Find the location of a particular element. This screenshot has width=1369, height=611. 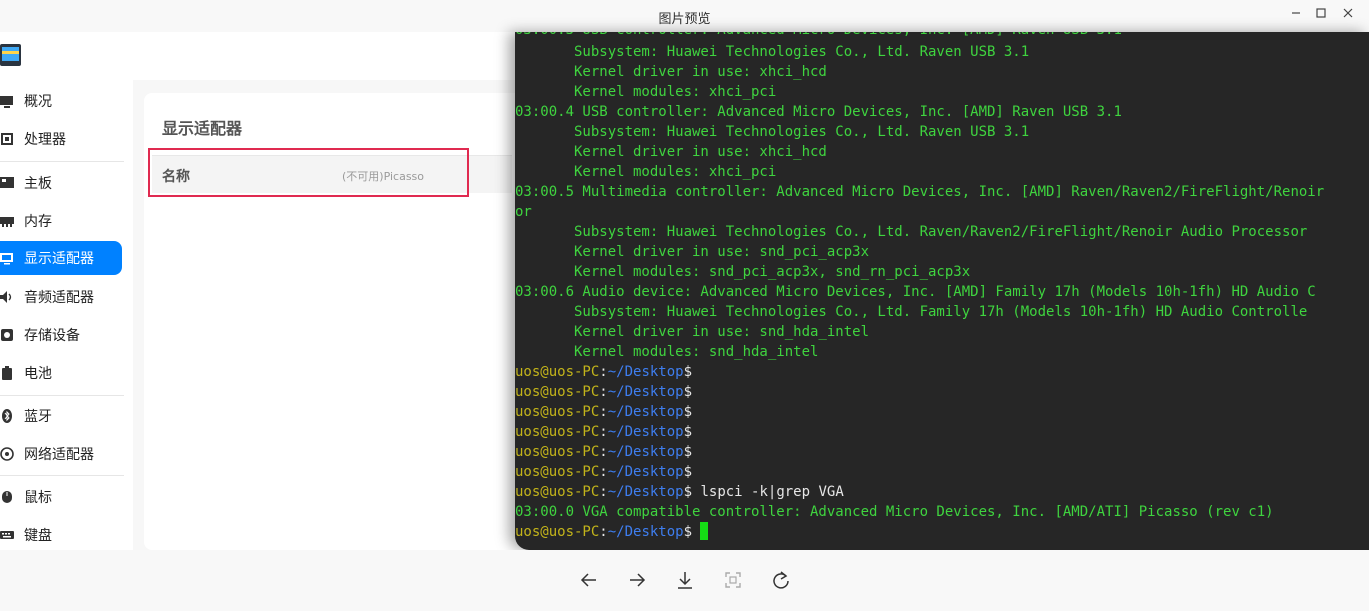

window-title: 图片预览 is located at coordinates (684, 19).